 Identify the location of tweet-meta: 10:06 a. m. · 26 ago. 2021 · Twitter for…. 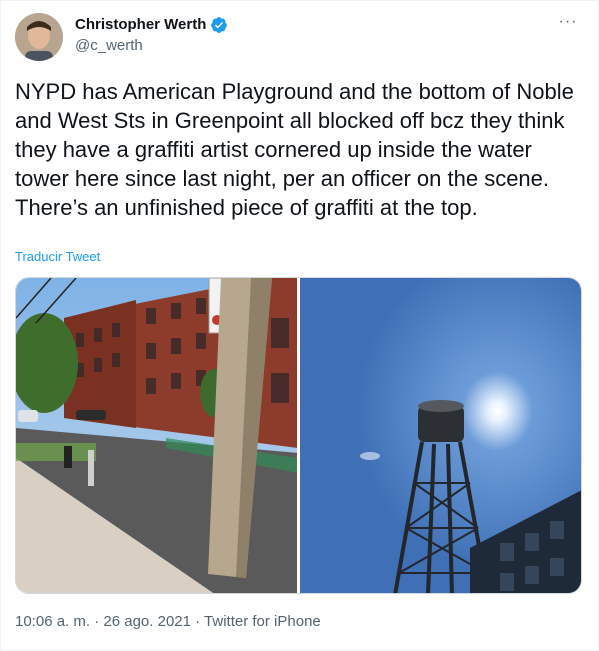
(168, 621).